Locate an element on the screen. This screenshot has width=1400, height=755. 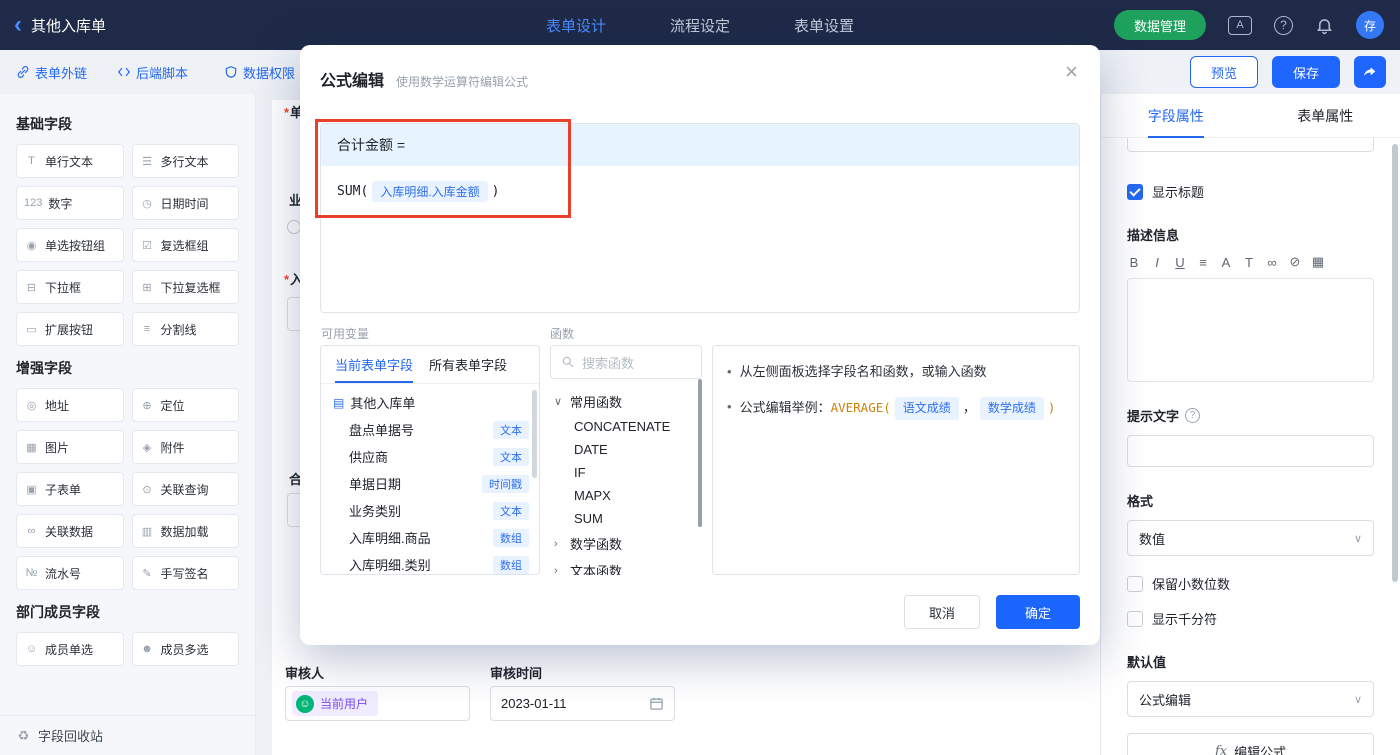
topbar-tab-3: 表单设置 is located at coordinates (824, 25).